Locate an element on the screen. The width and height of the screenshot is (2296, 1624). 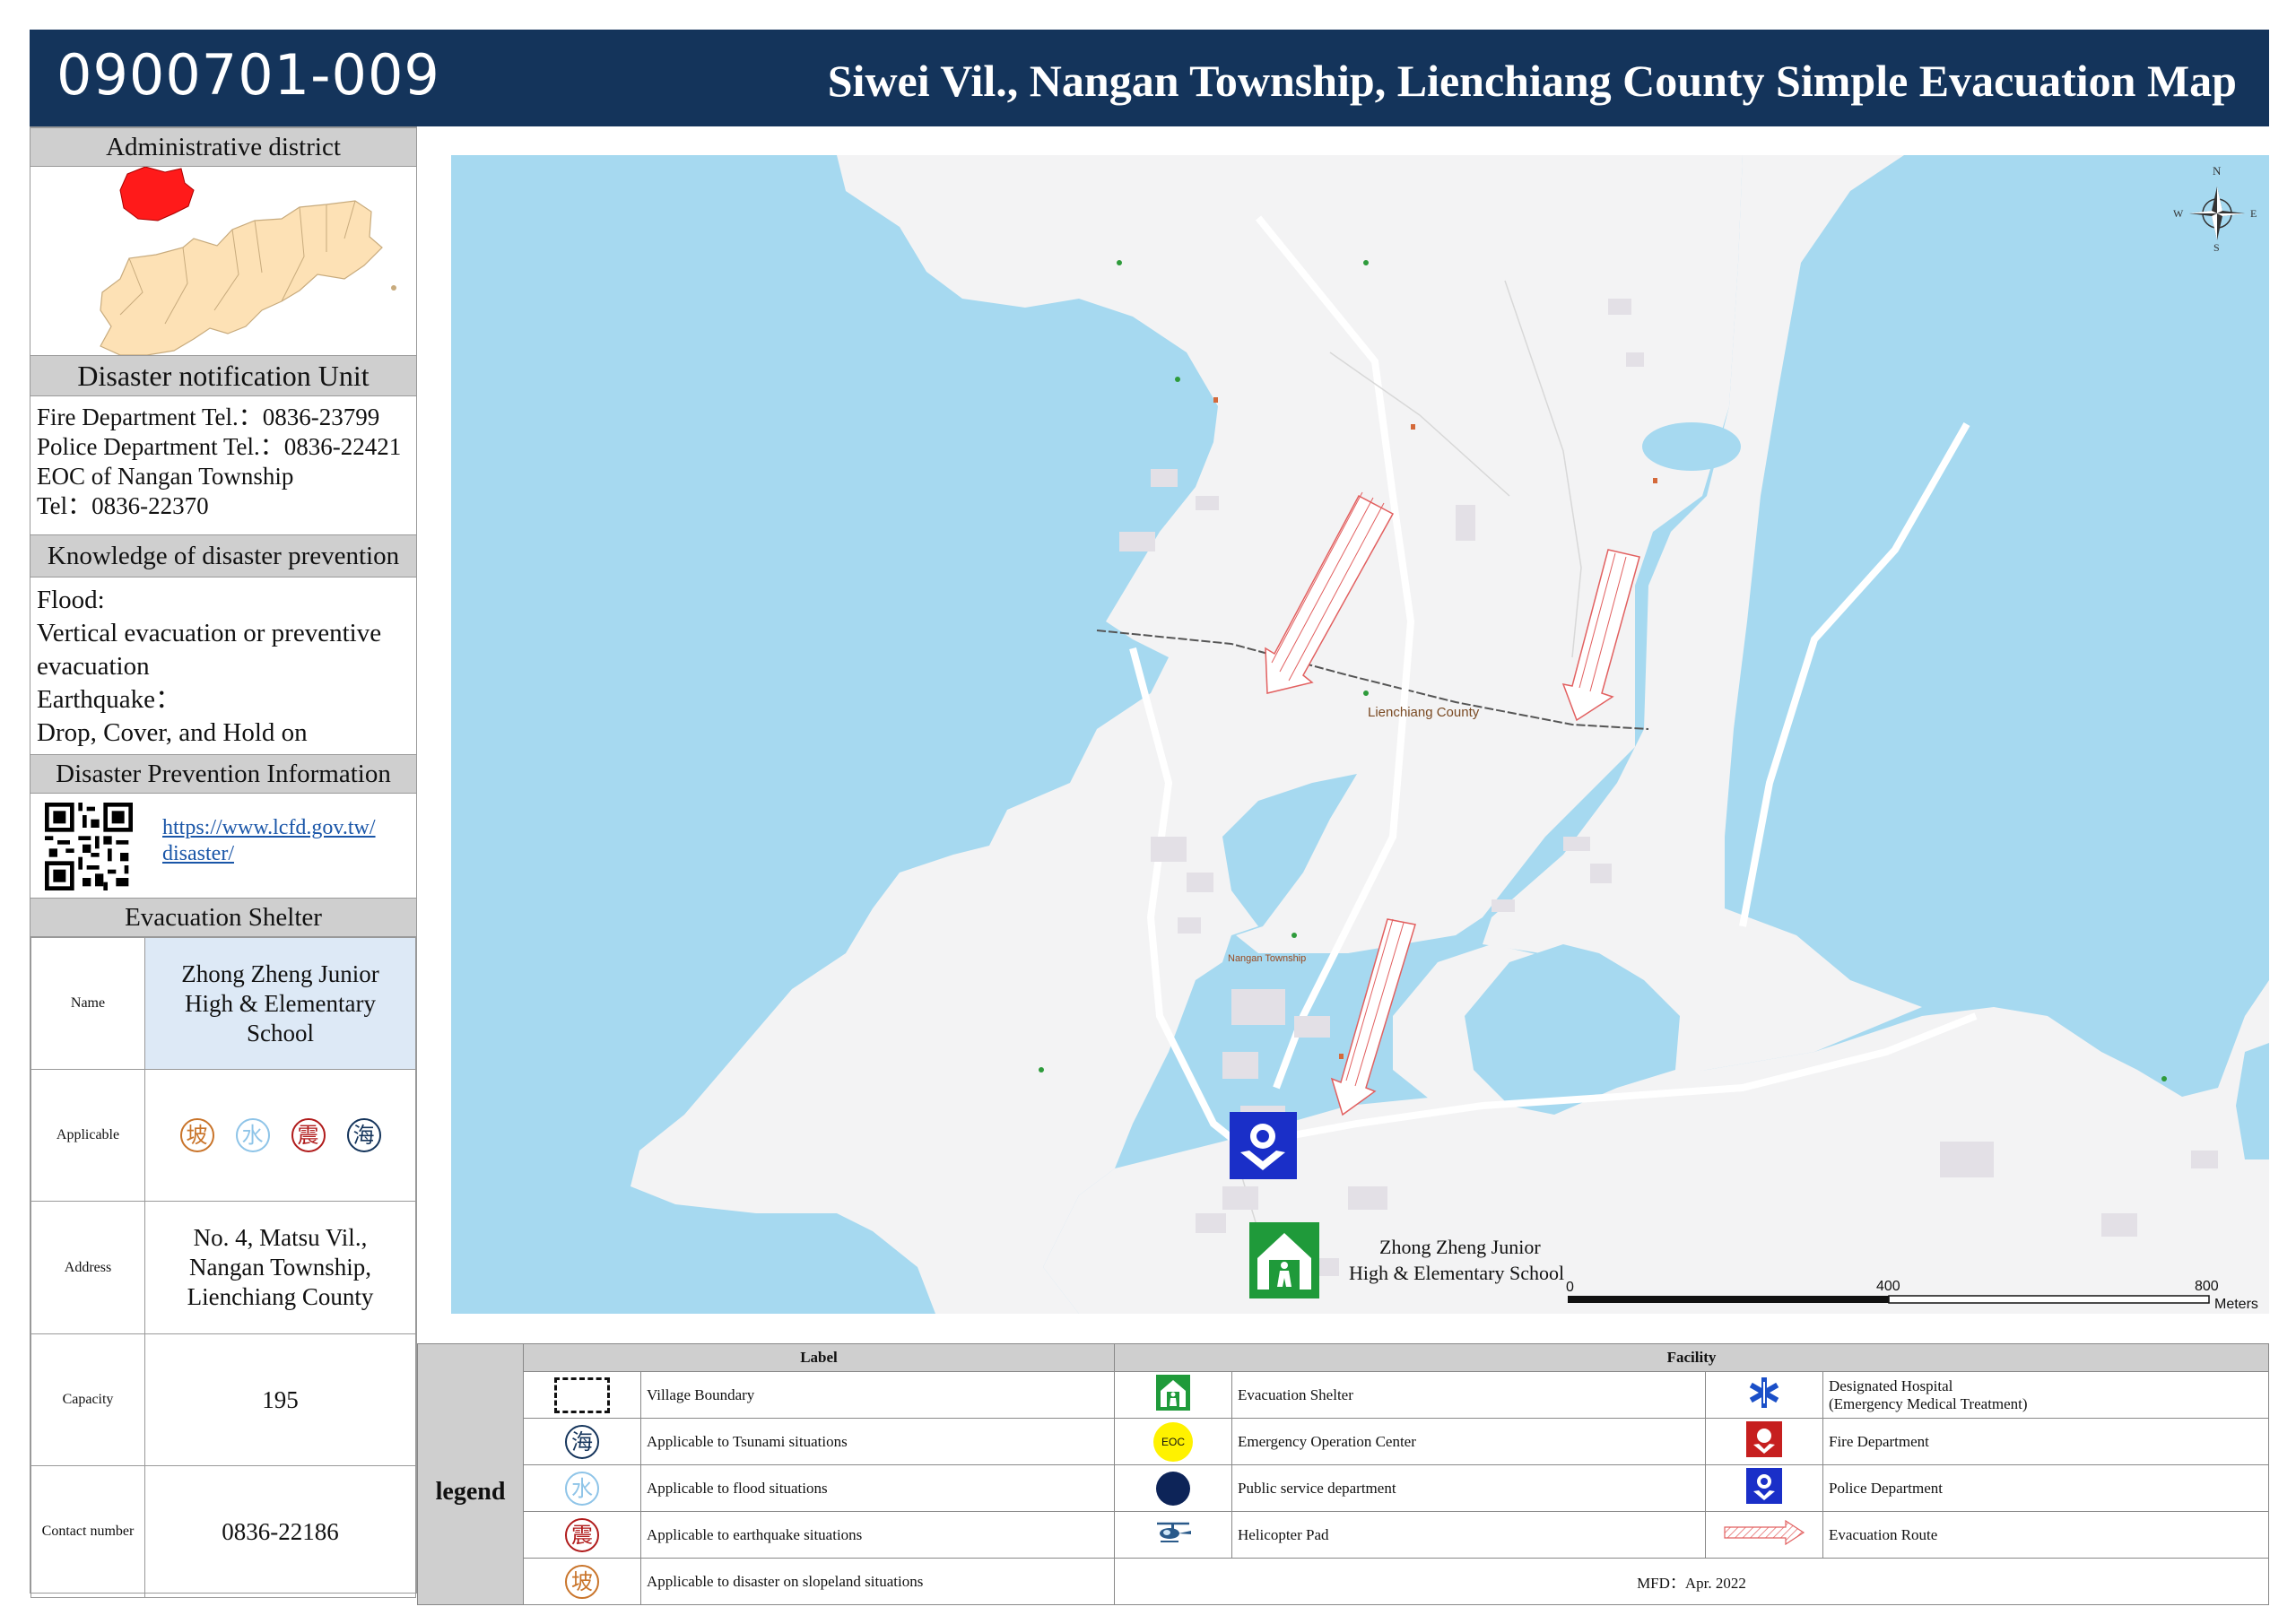
shelter-map-label-2: High & Elementary School is located at coordinates (1456, 1273).